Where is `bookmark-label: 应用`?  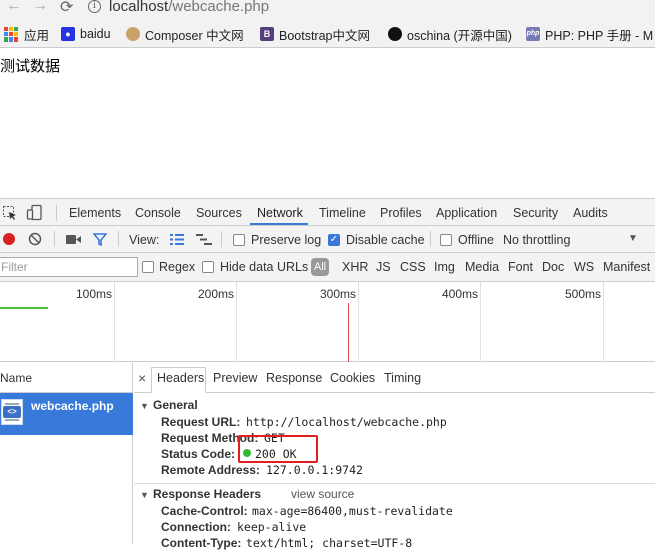
bookmark-label: 应用 is located at coordinates (37, 35).